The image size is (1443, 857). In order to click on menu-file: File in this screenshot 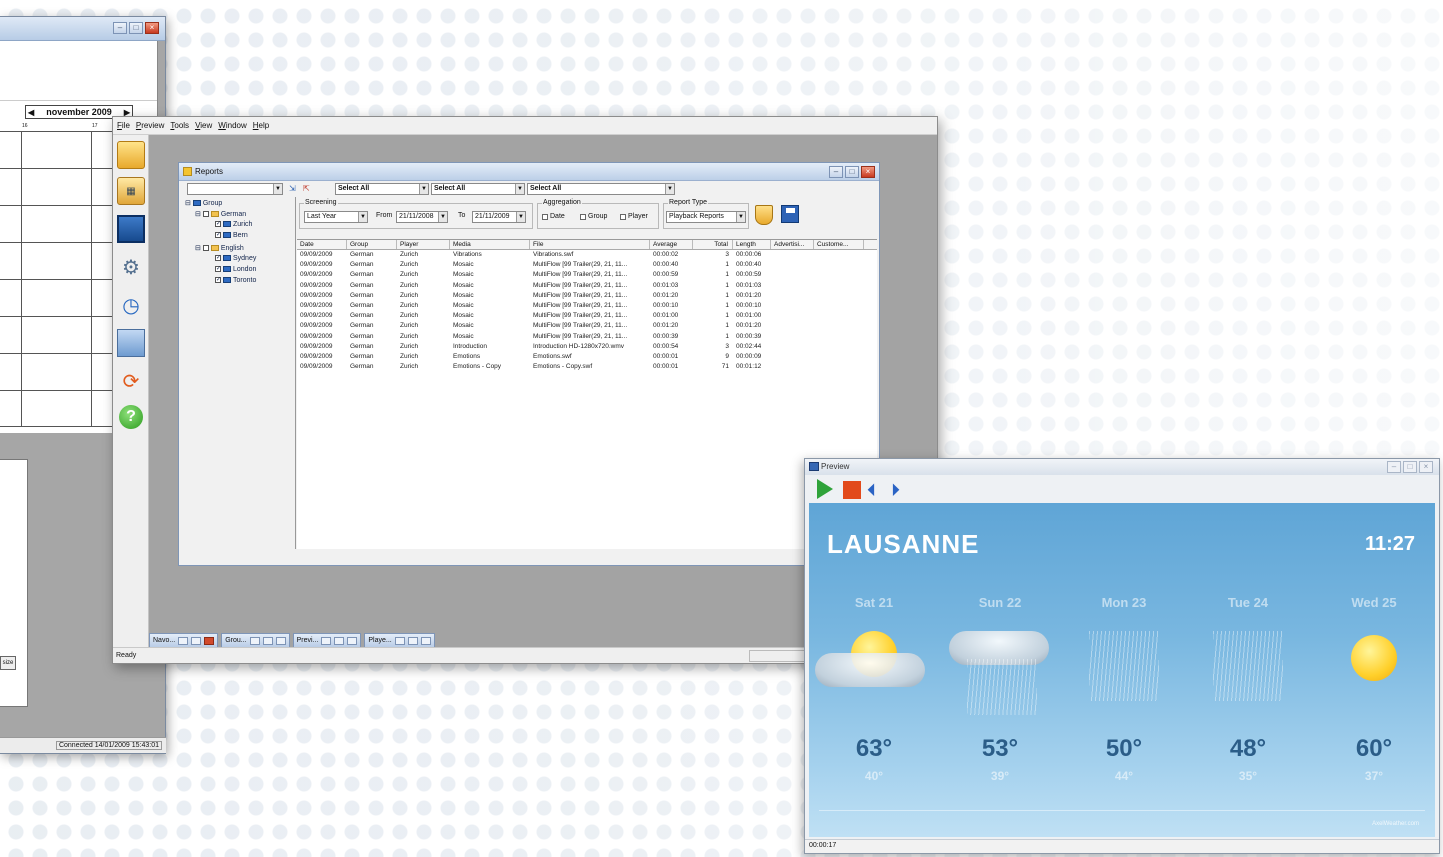, I will do `click(123, 127)`.